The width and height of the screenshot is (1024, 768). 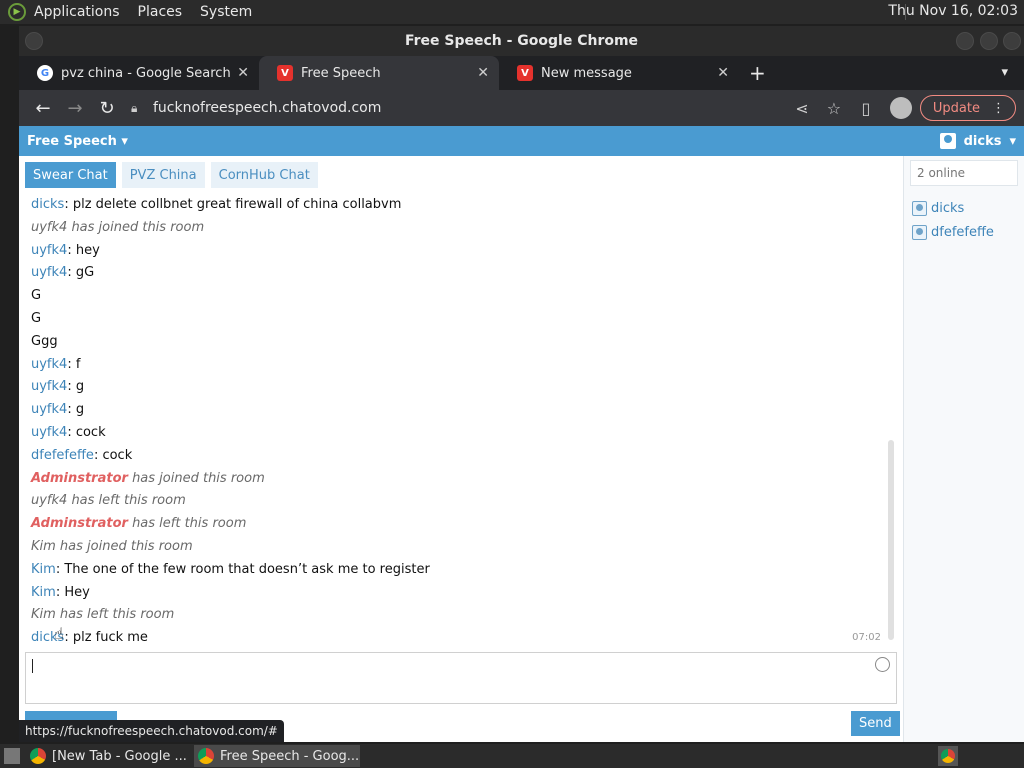 What do you see at coordinates (77, 12) in the screenshot?
I see `applications-menu: Applications` at bounding box center [77, 12].